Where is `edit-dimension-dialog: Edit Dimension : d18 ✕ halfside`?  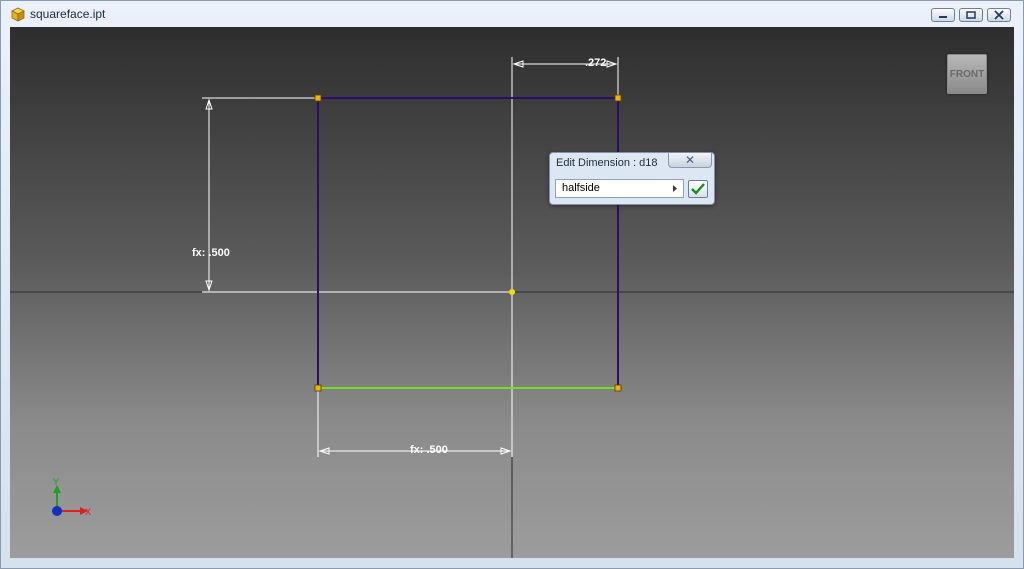 edit-dimension-dialog: Edit Dimension : d18 ✕ halfside is located at coordinates (632, 178).